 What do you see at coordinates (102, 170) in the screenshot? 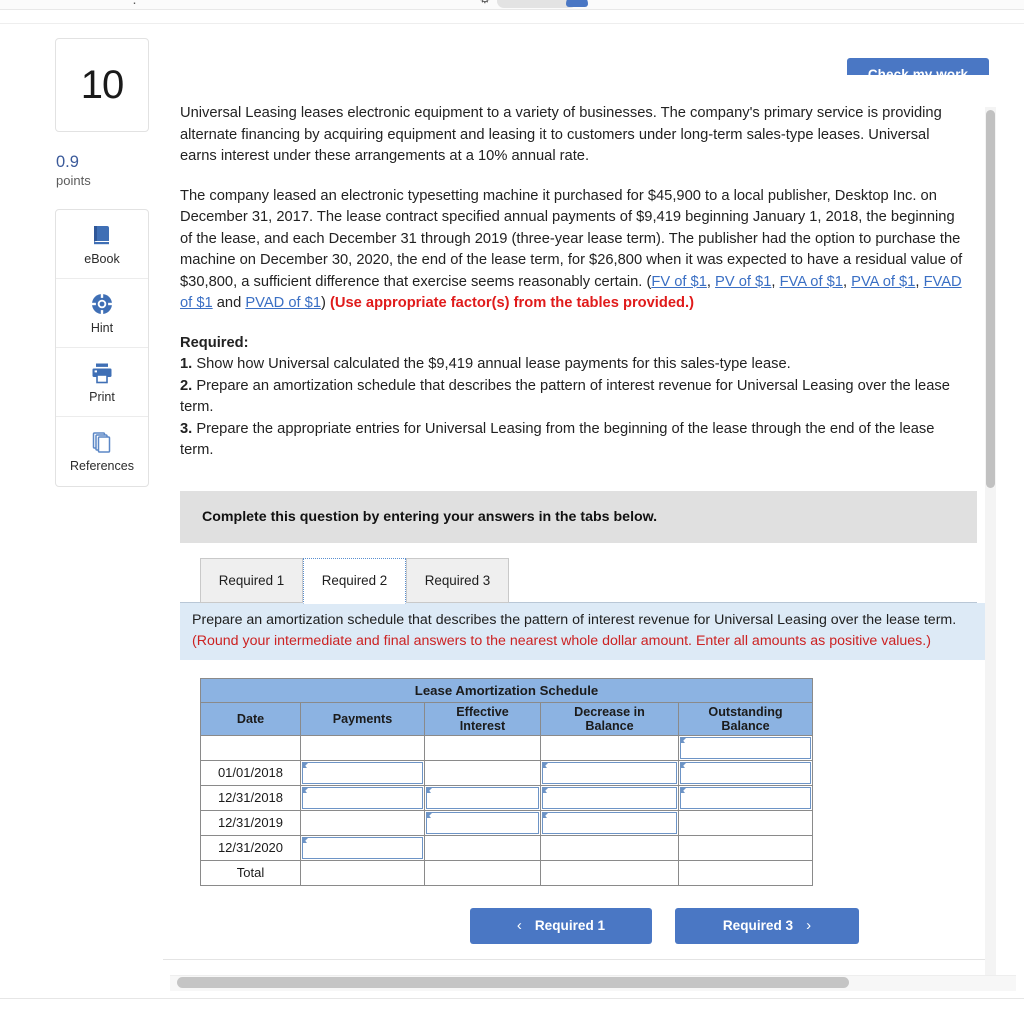
I see `points-block: 0.9 points` at bounding box center [102, 170].